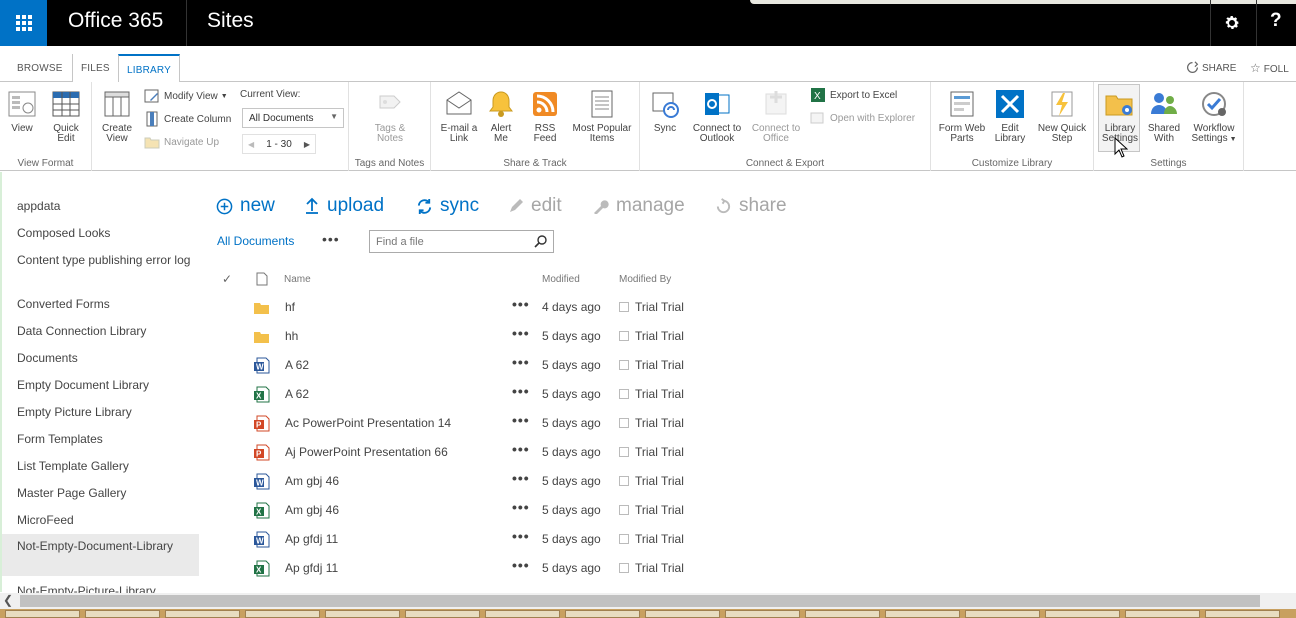  Describe the element at coordinates (95, 68) in the screenshot. I see `tab-files: FILES` at that location.